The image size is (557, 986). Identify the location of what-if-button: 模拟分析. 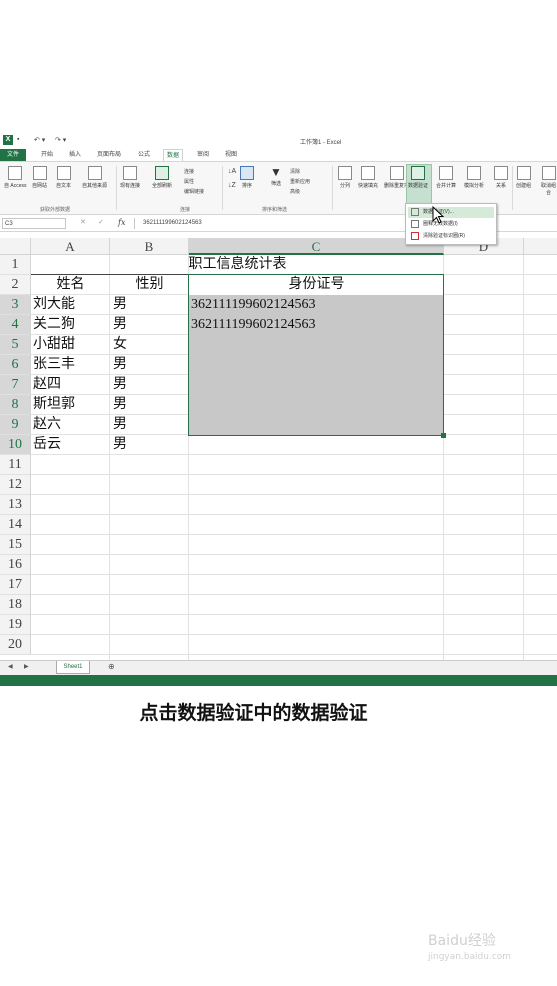
(474, 177).